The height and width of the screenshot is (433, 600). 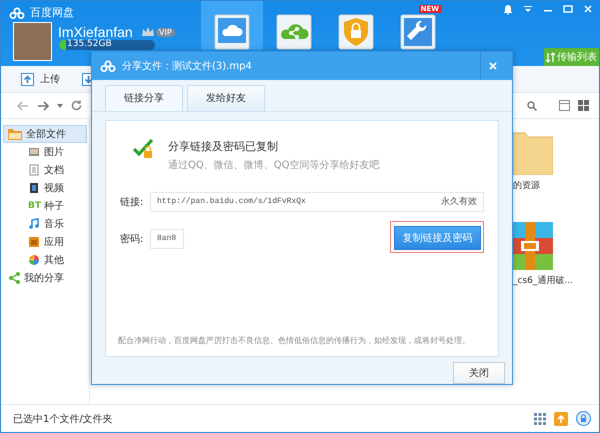 I want to click on forward-icon, so click(x=43, y=105).